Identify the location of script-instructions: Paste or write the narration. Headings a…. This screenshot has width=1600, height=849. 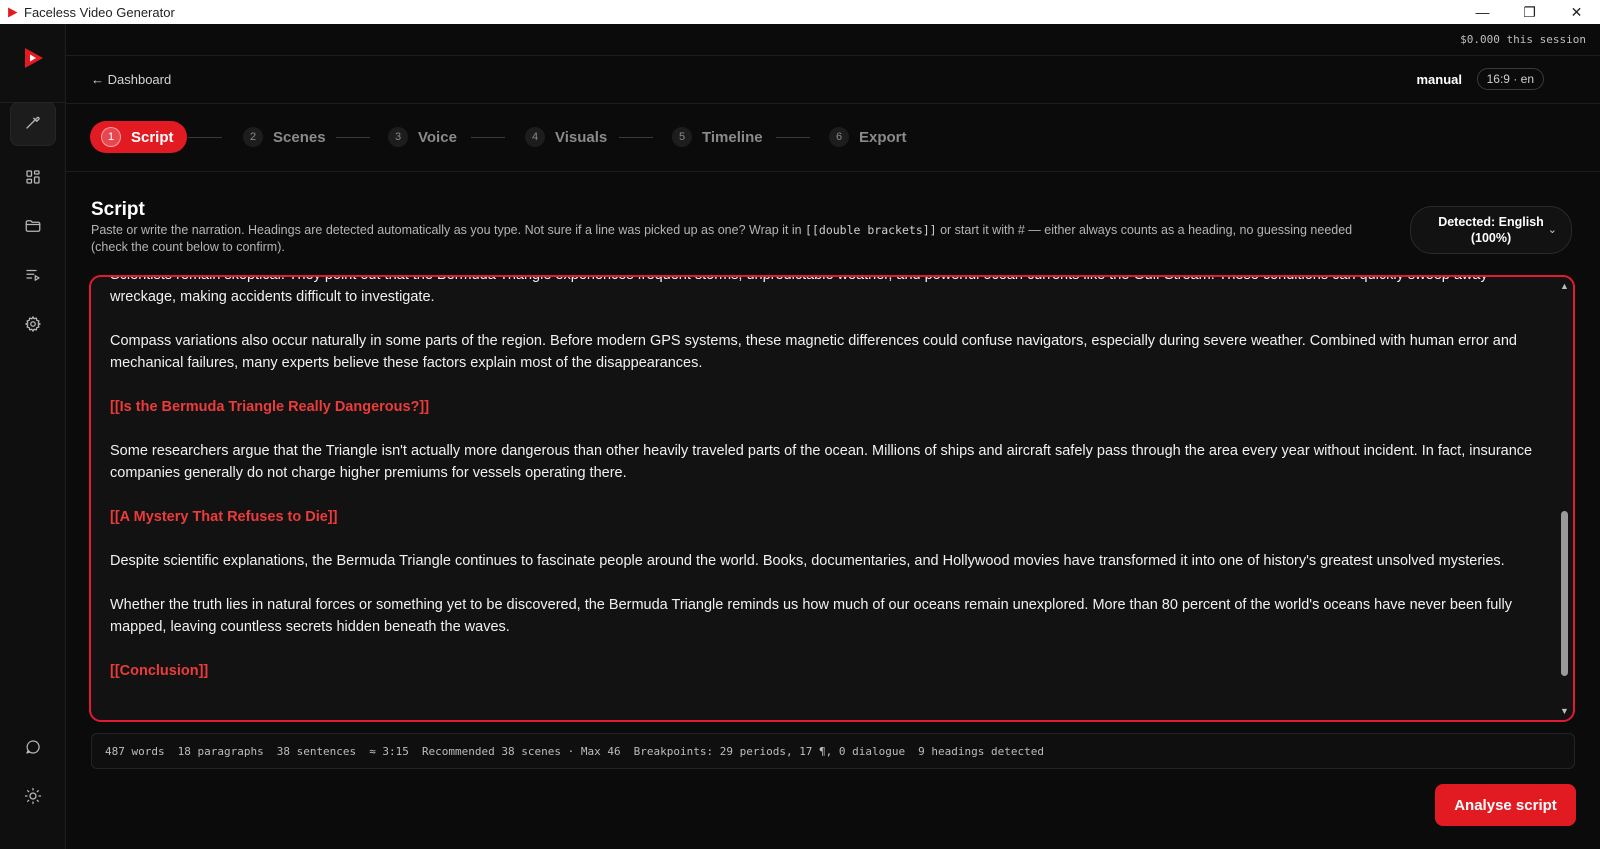
(736, 239).